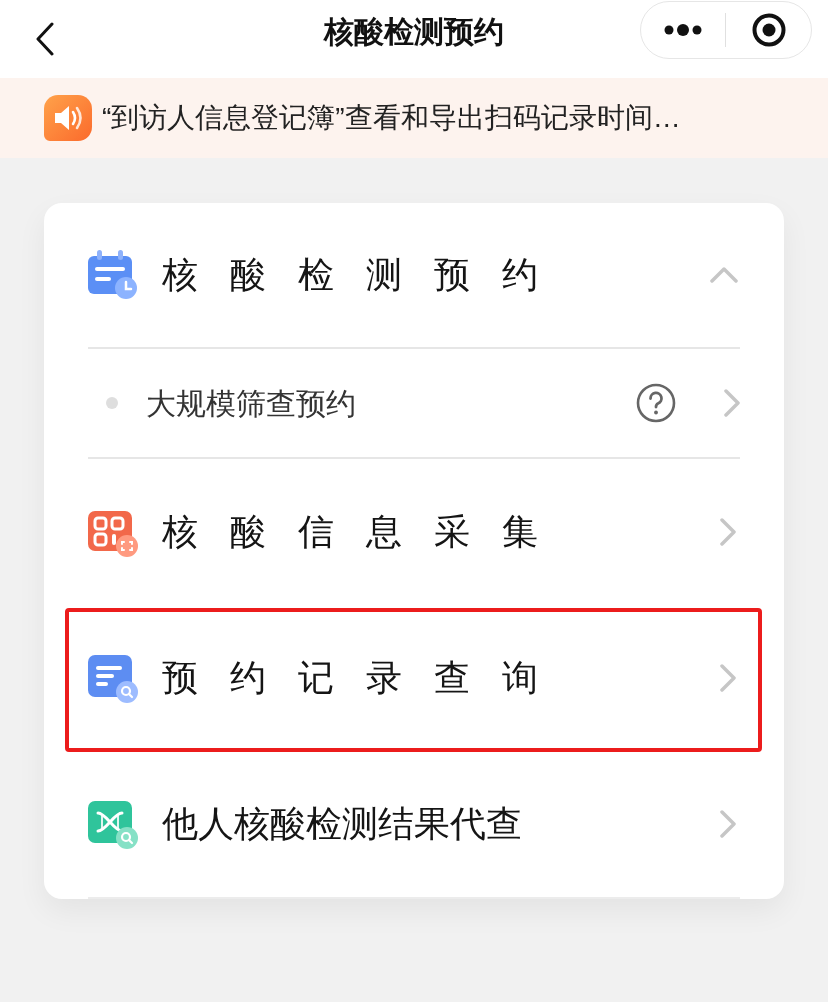 The width and height of the screenshot is (828, 1002). Describe the element at coordinates (414, 31) in the screenshot. I see `page-title: 核酸检测预约` at that location.